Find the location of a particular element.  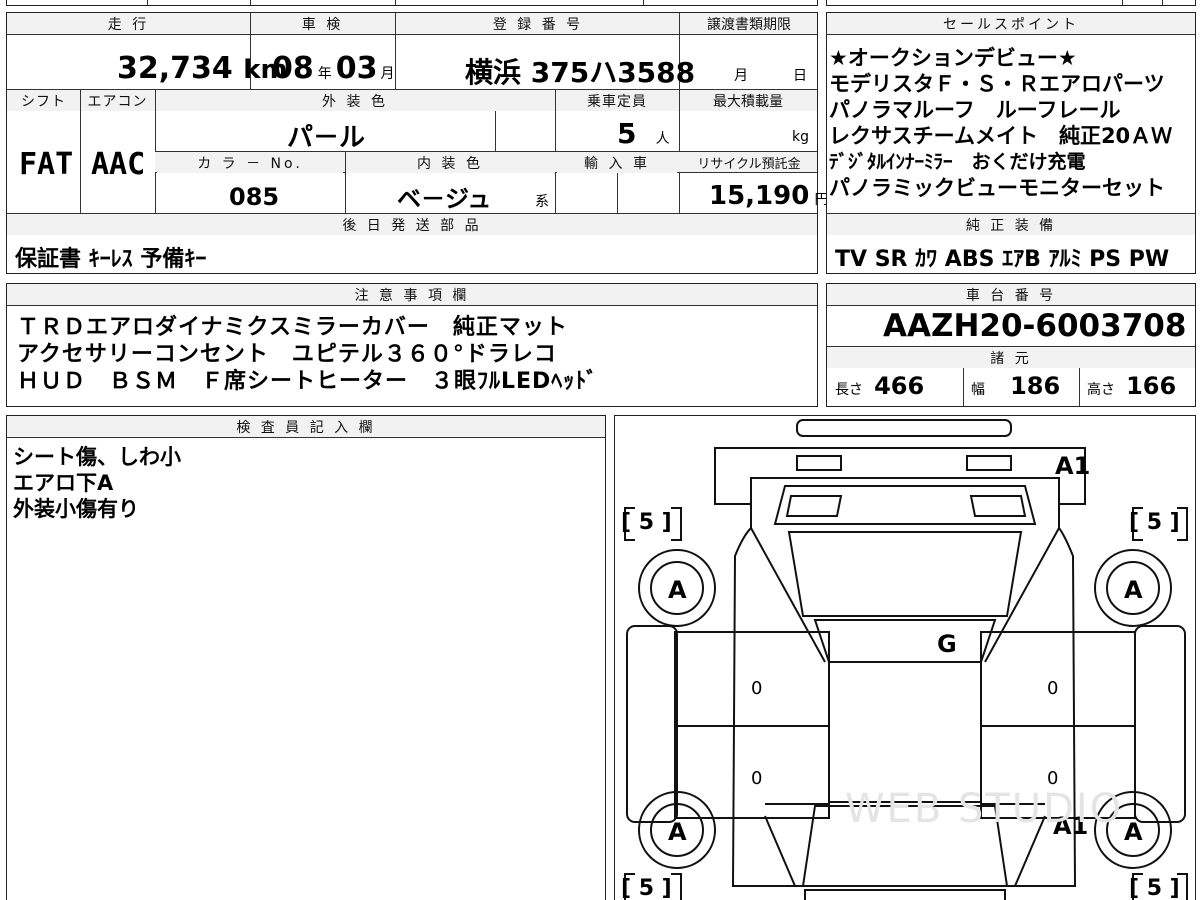

mileage-label: 走 行 is located at coordinates (128, 24).